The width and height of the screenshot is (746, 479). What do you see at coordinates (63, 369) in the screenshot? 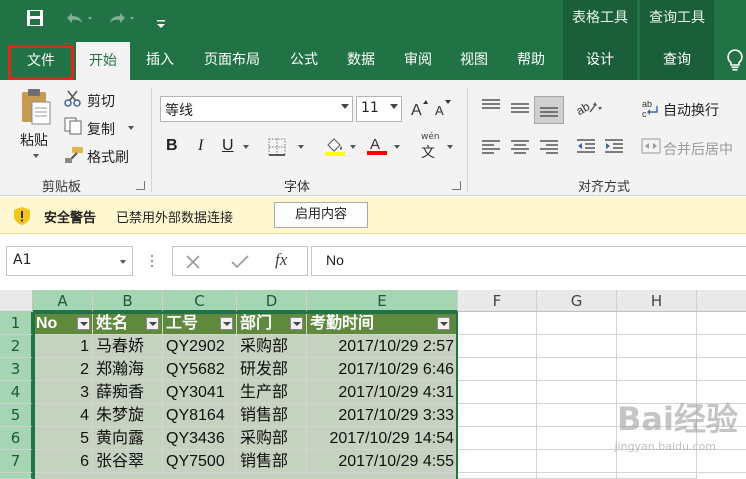
I see `table-cell: 2` at bounding box center [63, 369].